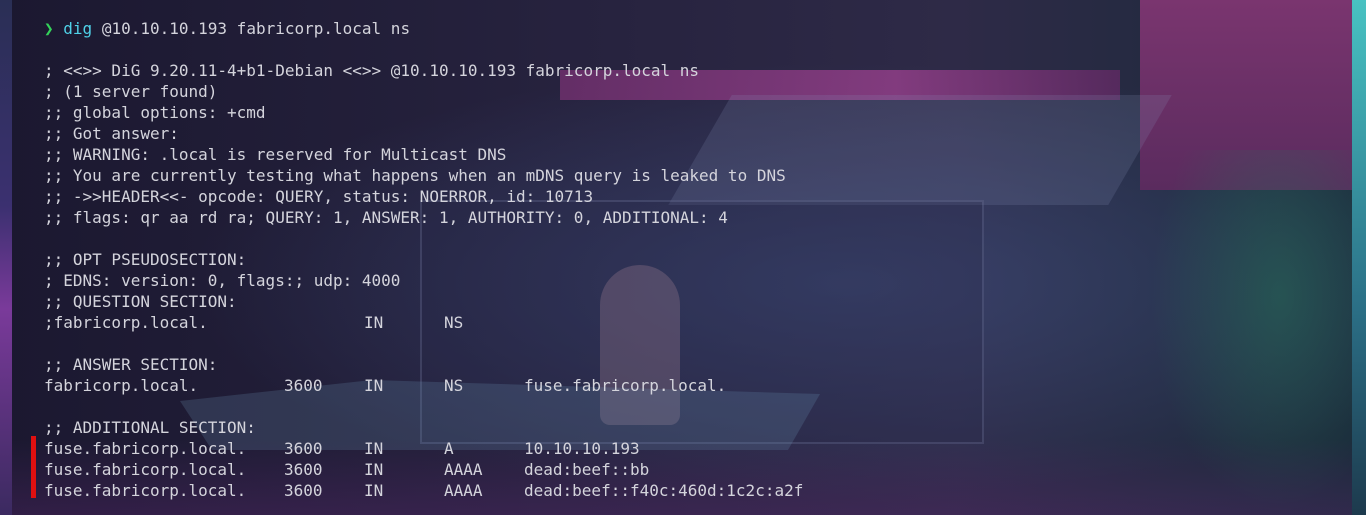 The width and height of the screenshot is (1366, 515). What do you see at coordinates (131, 91) in the screenshot?
I see `output-line: ; (1 server found)` at bounding box center [131, 91].